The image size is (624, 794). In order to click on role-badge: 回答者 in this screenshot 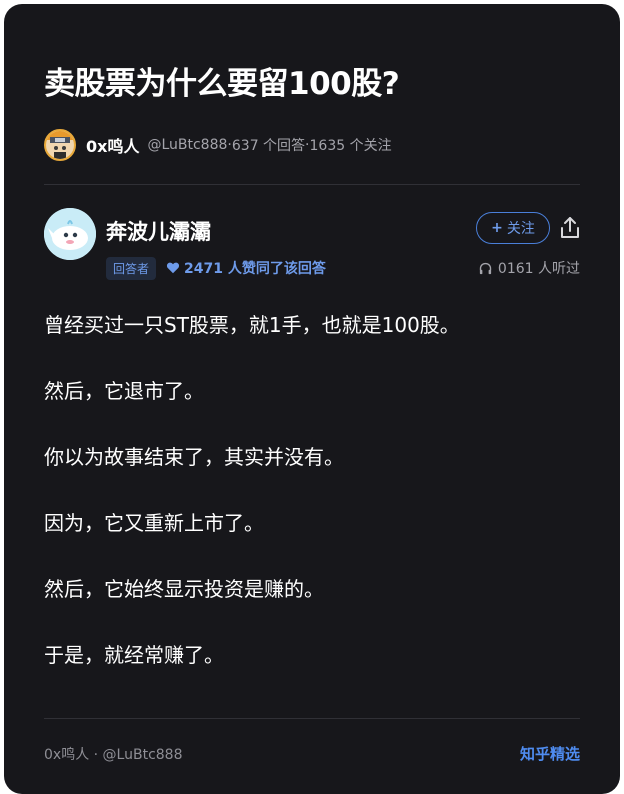, I will do `click(131, 268)`.